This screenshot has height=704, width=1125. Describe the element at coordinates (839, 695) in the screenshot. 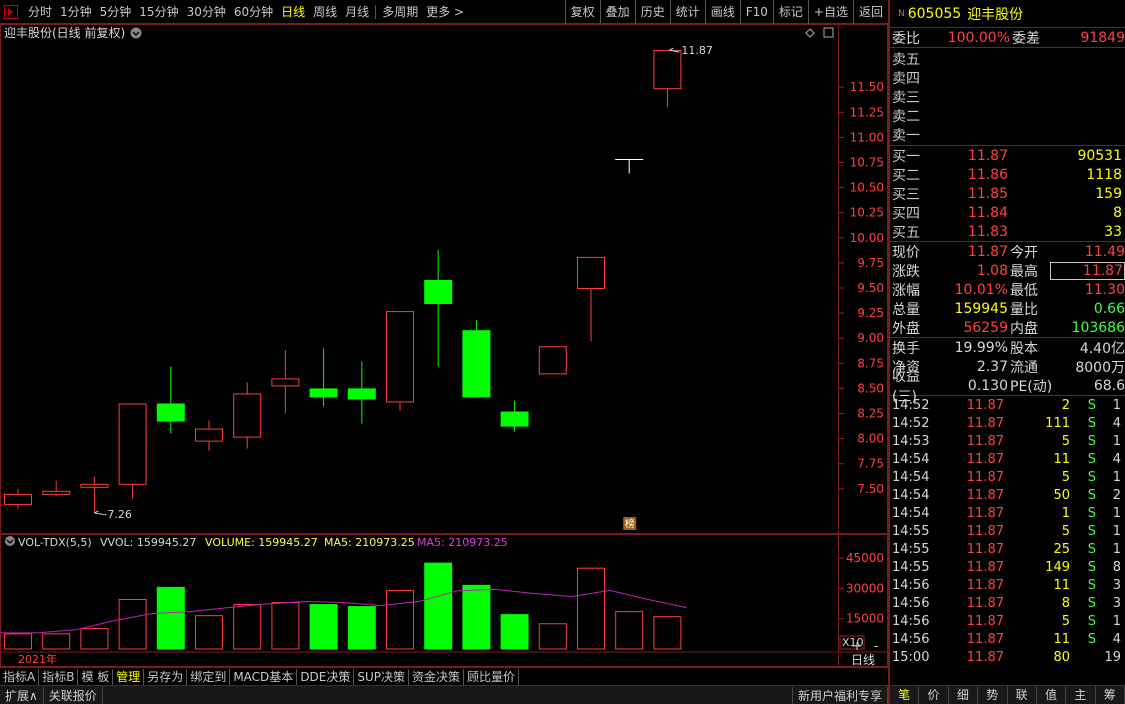

I see `new-user-benefit-link: 新用户福利专享` at that location.